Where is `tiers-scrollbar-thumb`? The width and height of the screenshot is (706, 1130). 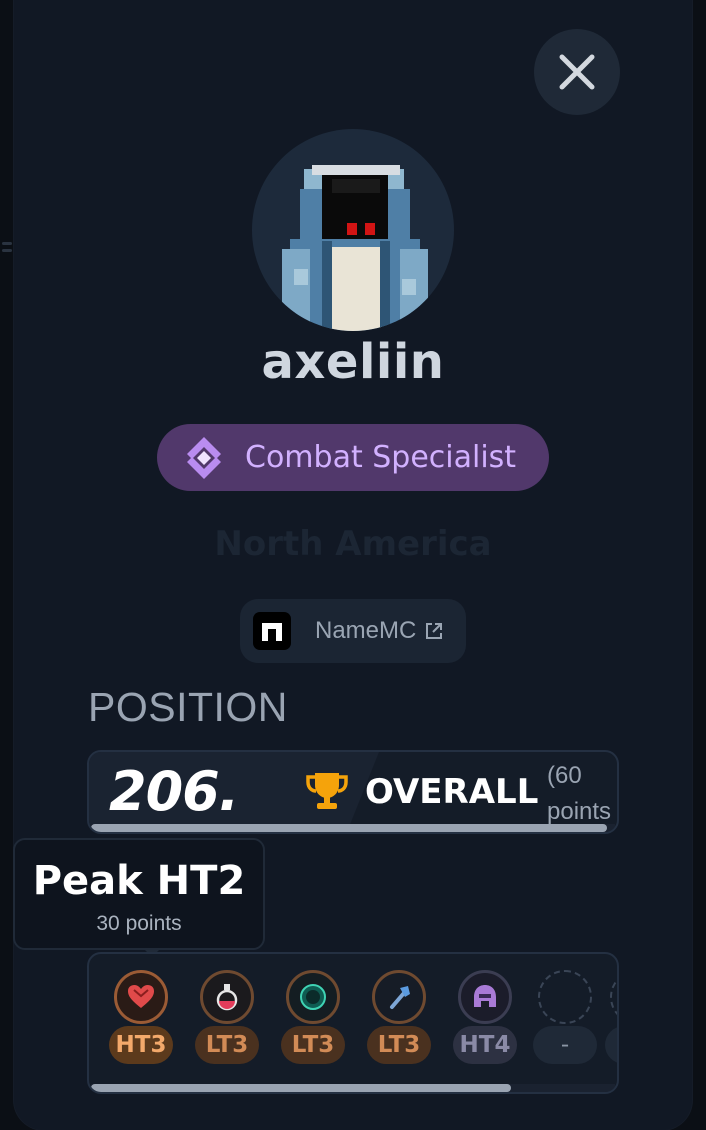 tiers-scrollbar-thumb is located at coordinates (301, 1088).